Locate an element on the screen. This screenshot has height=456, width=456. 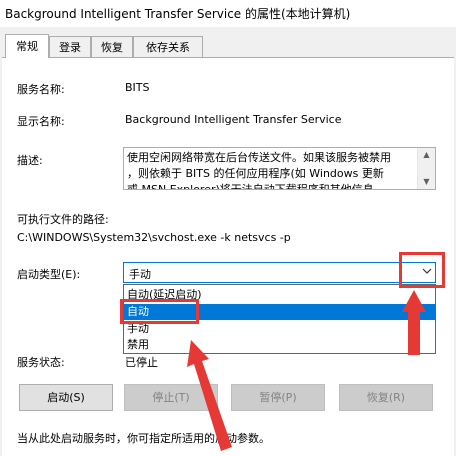
arrow-diagonal-icon is located at coordinates (209, 395).